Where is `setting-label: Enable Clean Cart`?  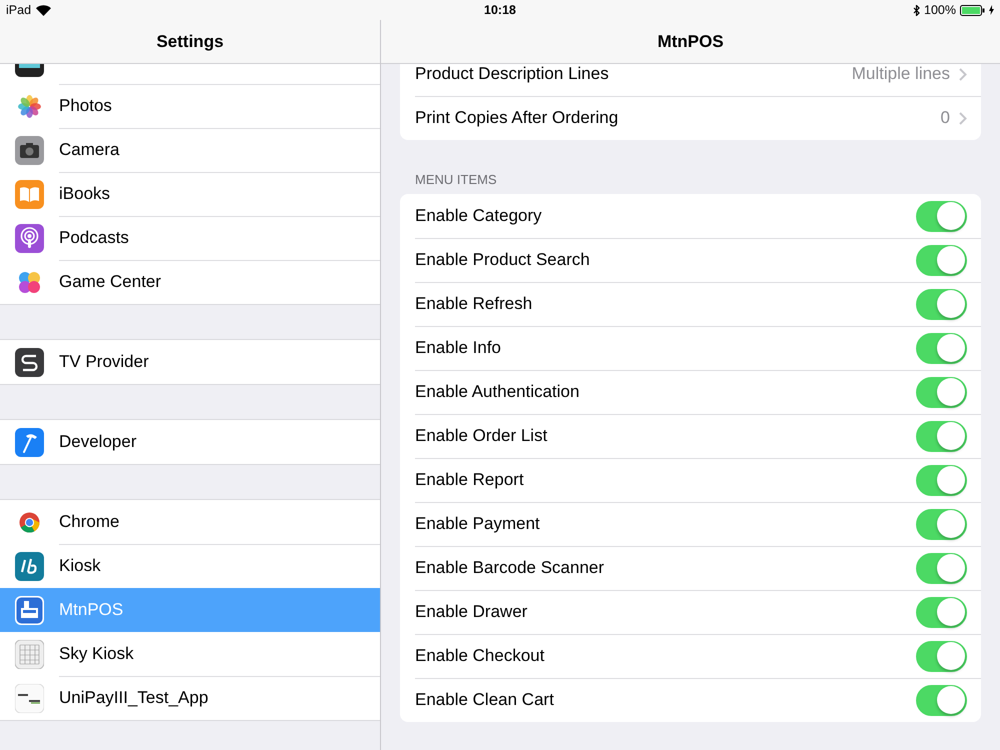
setting-label: Enable Clean Cart is located at coordinates (485, 700).